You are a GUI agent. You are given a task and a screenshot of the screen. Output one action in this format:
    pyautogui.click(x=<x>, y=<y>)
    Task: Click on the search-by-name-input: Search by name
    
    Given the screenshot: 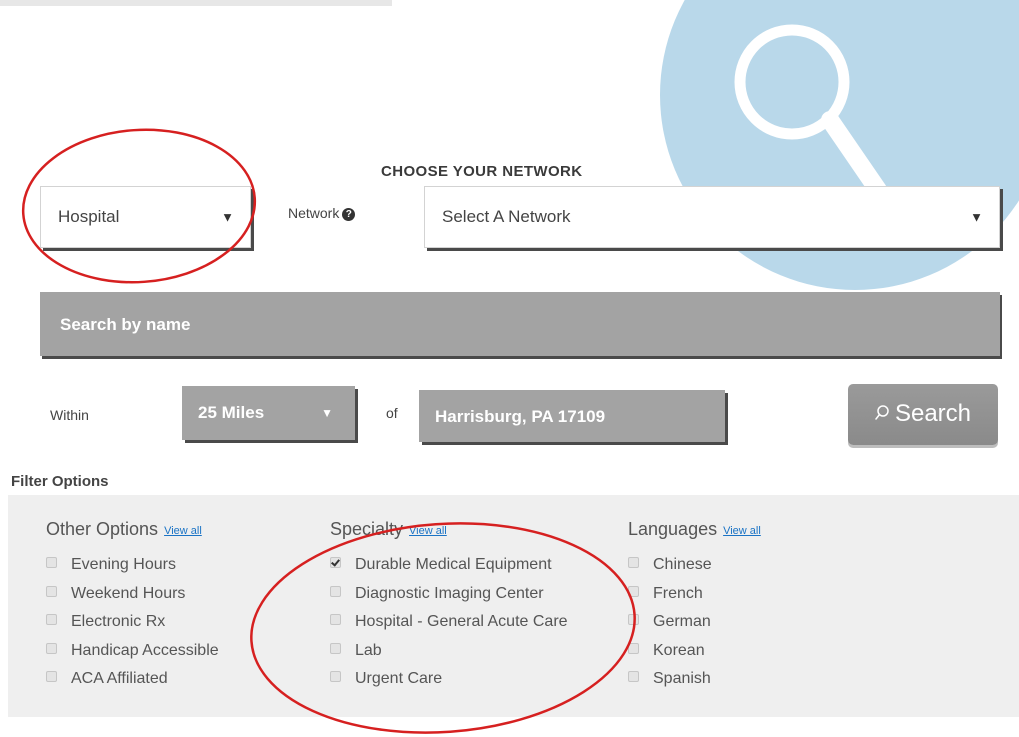 What is the action you would take?
    pyautogui.click(x=520, y=324)
    